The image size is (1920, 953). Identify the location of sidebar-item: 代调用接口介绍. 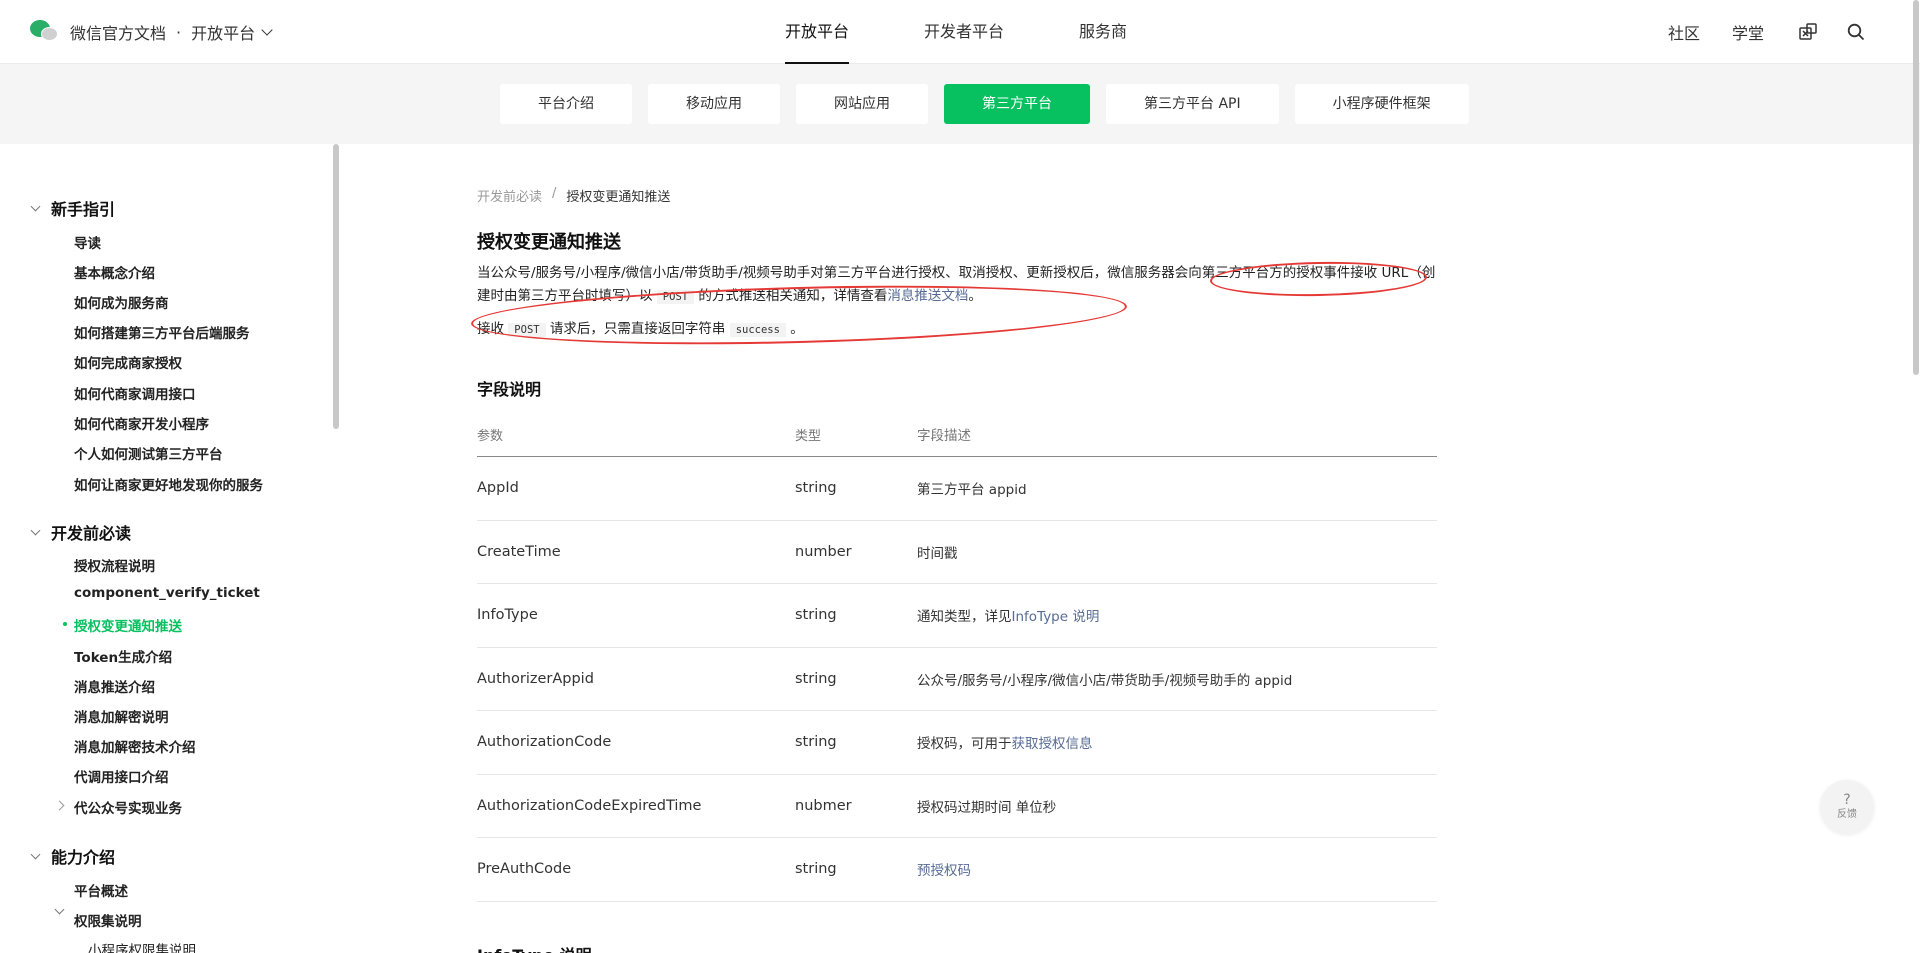
(121, 776).